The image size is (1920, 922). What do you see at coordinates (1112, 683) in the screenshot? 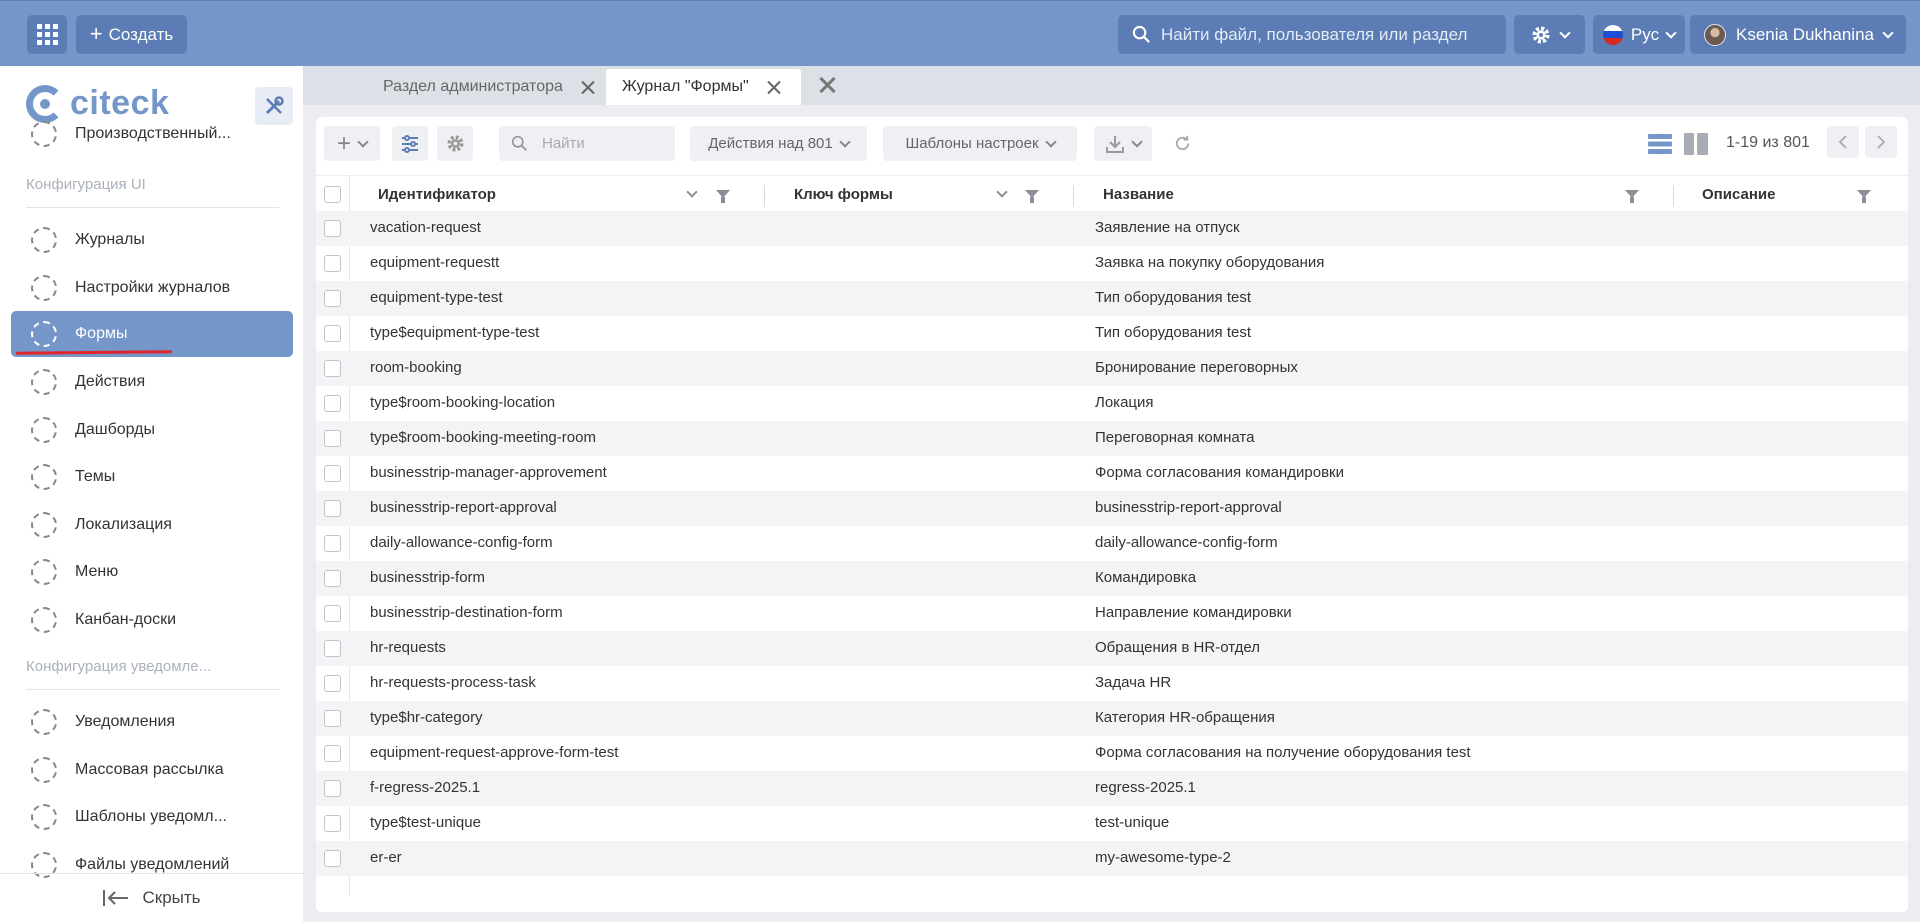
I see `table-row: hr-requests-process-task Задача HR` at bounding box center [1112, 683].